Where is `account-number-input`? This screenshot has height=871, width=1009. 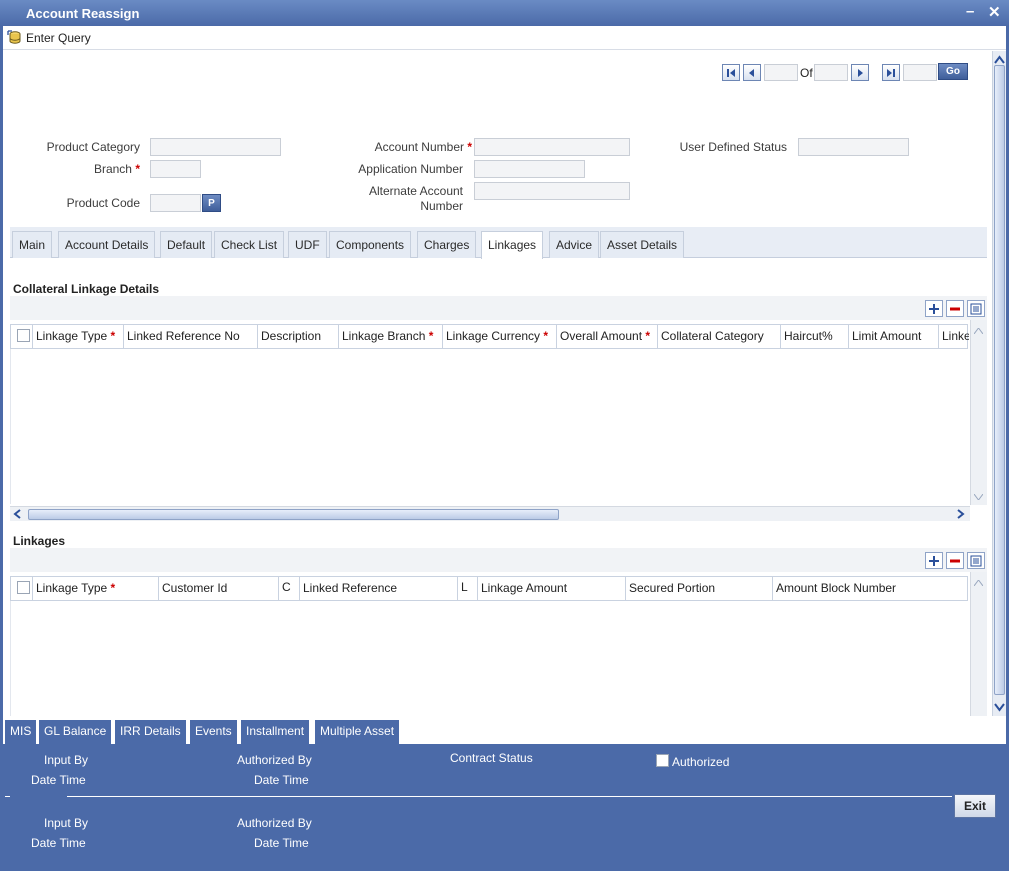
account-number-input is located at coordinates (552, 147).